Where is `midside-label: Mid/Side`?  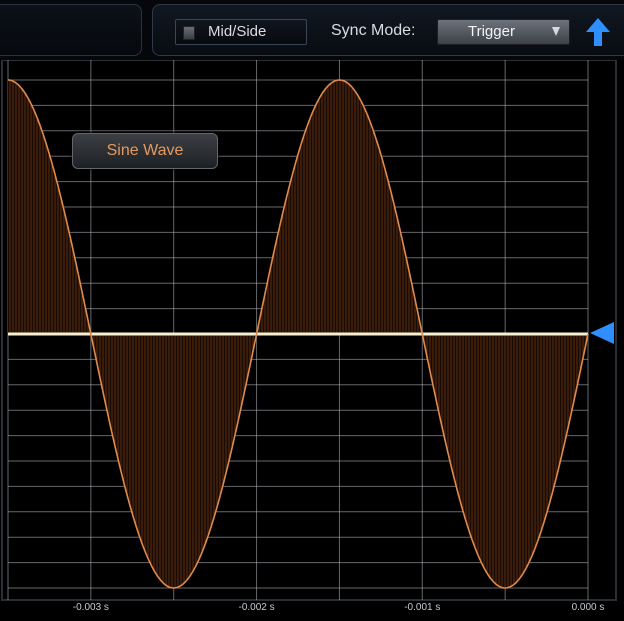 midside-label: Mid/Side is located at coordinates (237, 31).